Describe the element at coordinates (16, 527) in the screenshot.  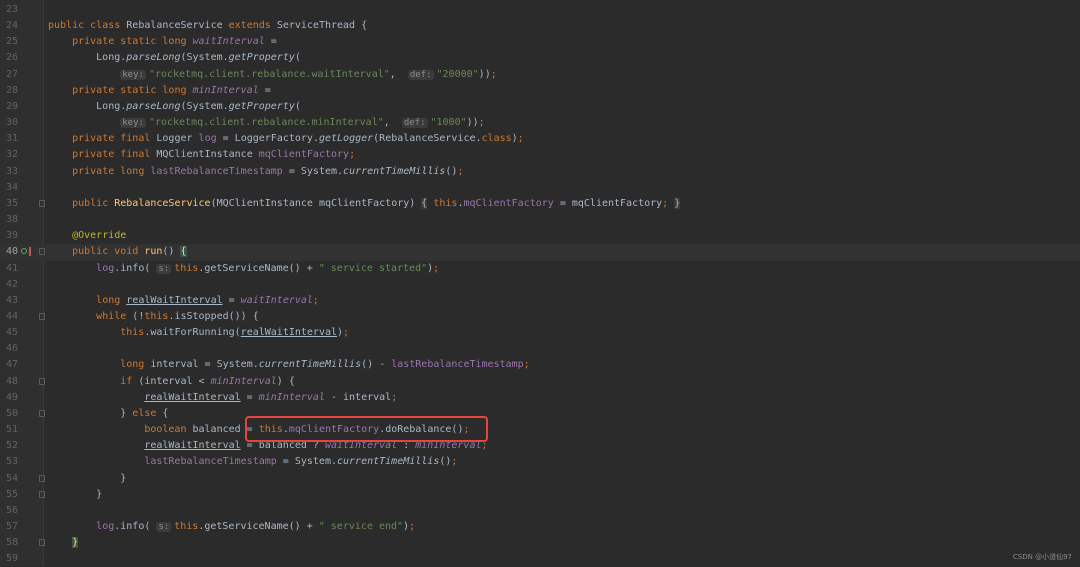
I see `line-number: 57` at that location.